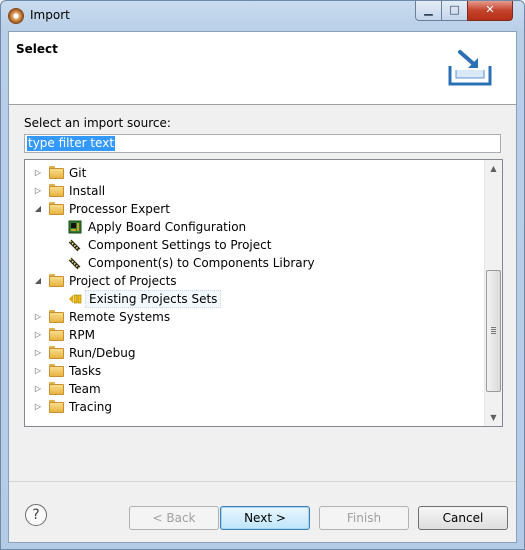 The width and height of the screenshot is (525, 550). Describe the element at coordinates (102, 353) in the screenshot. I see `tree-item-label: Run/Debug` at that location.